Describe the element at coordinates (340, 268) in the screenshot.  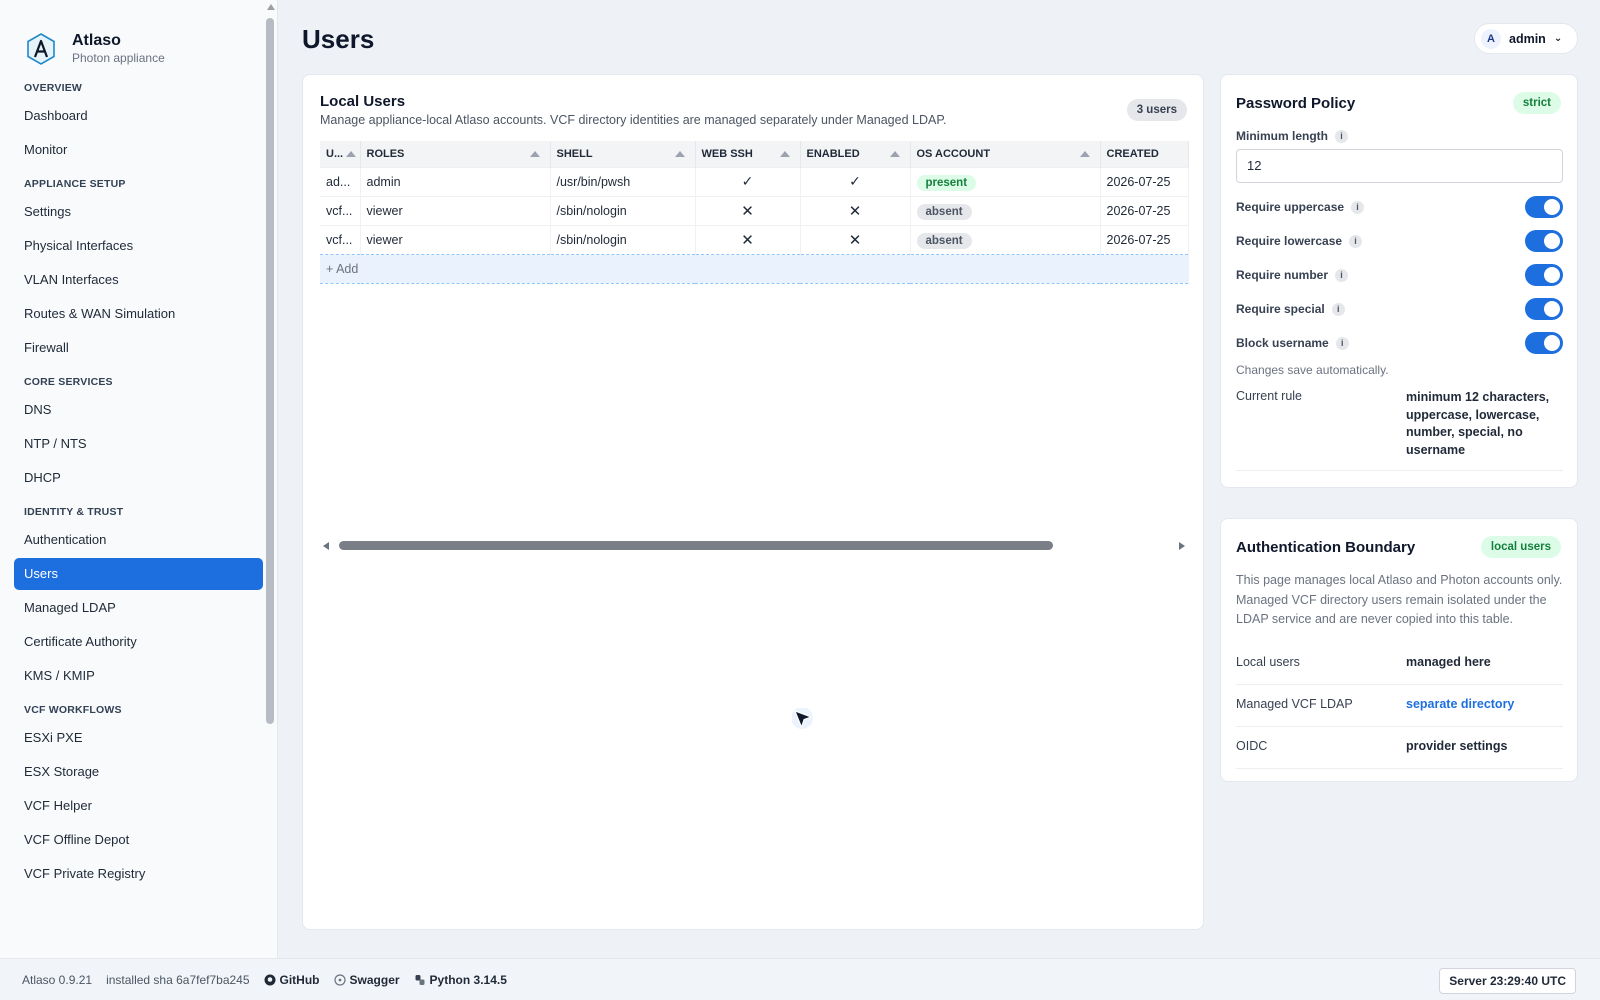
I see `add-user-button: + Add` at that location.